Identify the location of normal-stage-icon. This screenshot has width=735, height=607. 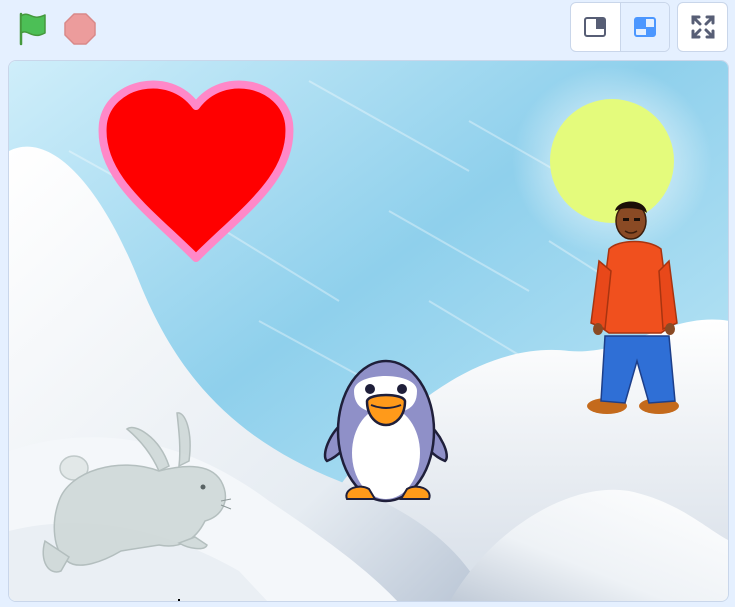
(644, 27).